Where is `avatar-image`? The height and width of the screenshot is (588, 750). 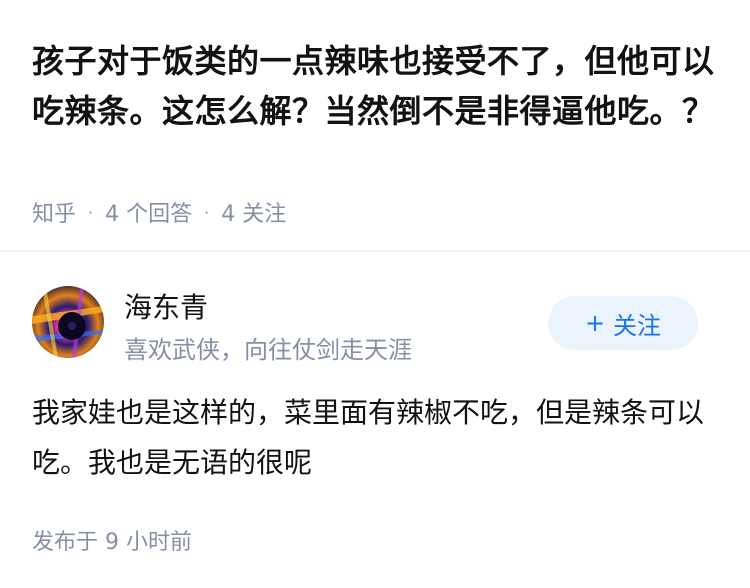 avatar-image is located at coordinates (68, 322).